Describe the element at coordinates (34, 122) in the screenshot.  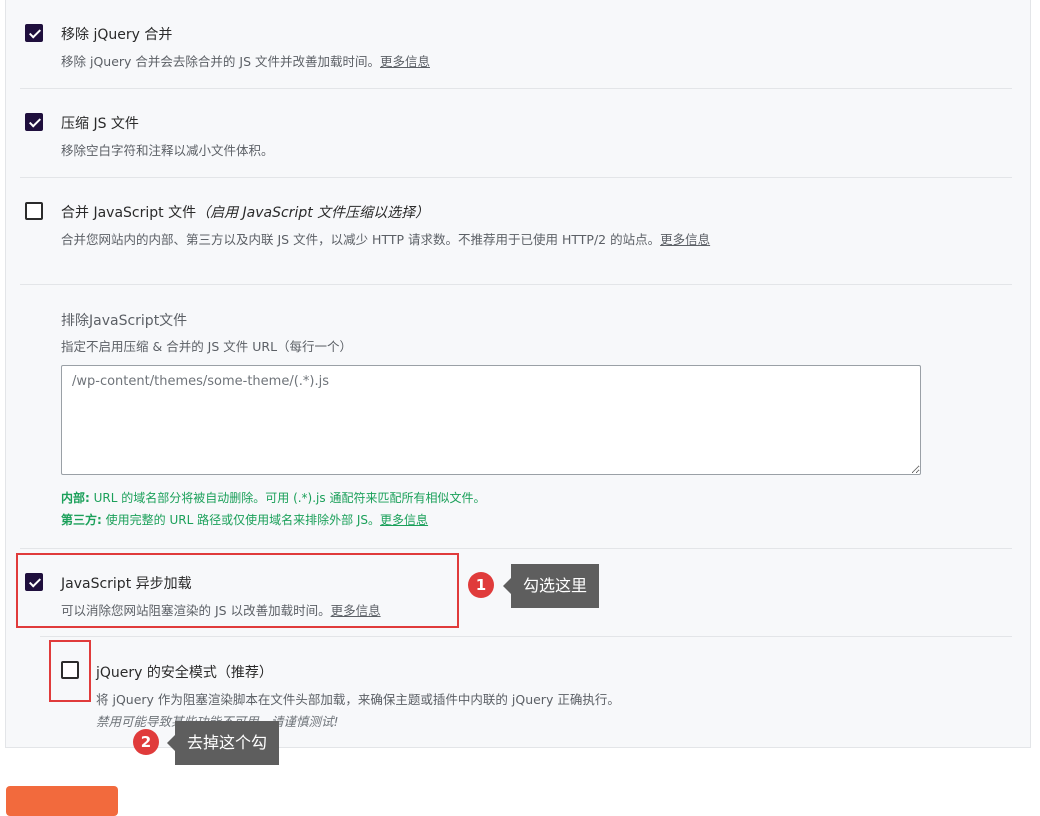
I see `minify-js-checkbox` at that location.